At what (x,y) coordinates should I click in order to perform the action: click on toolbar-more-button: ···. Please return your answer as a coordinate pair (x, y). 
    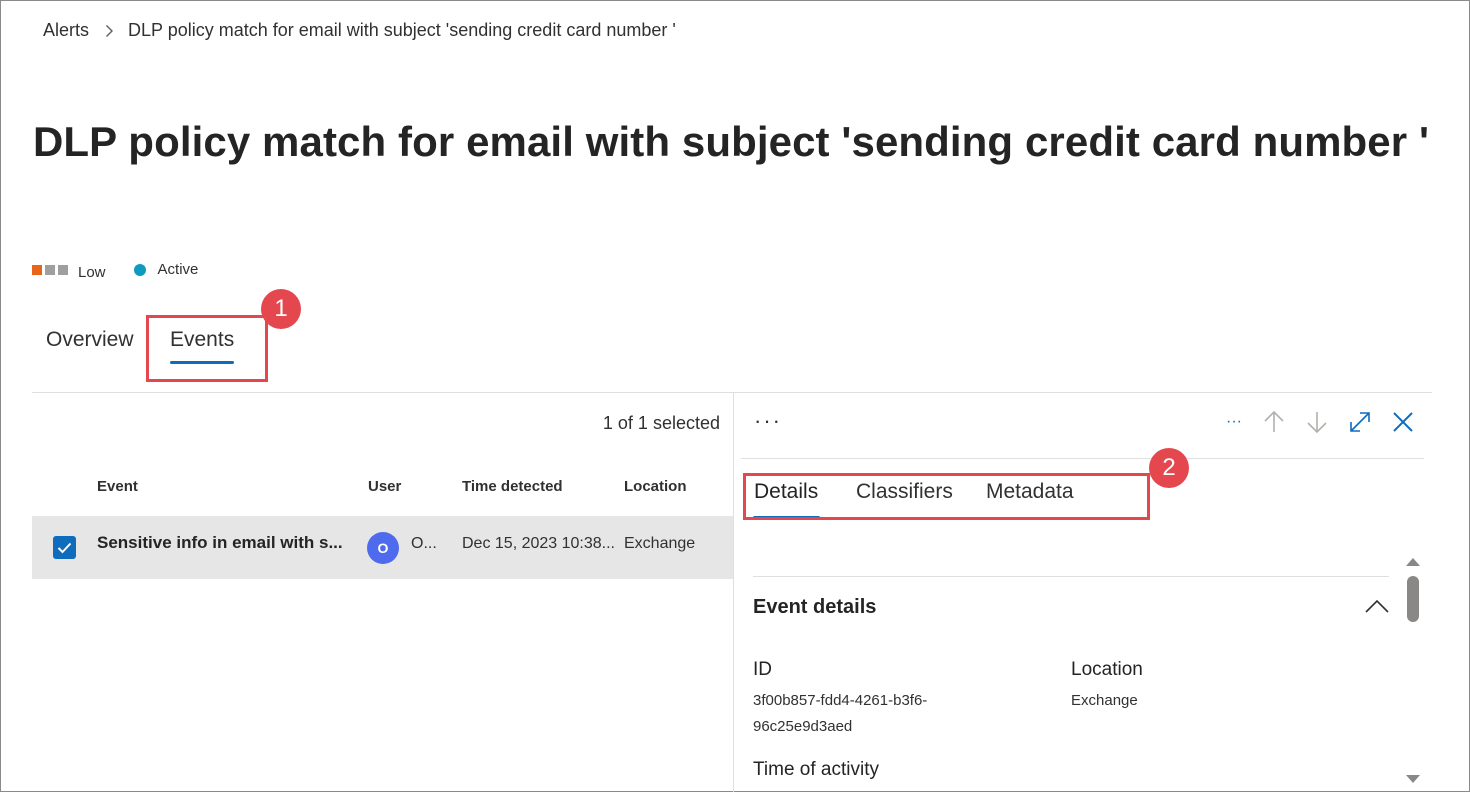
    Looking at the image, I should click on (1234, 422).